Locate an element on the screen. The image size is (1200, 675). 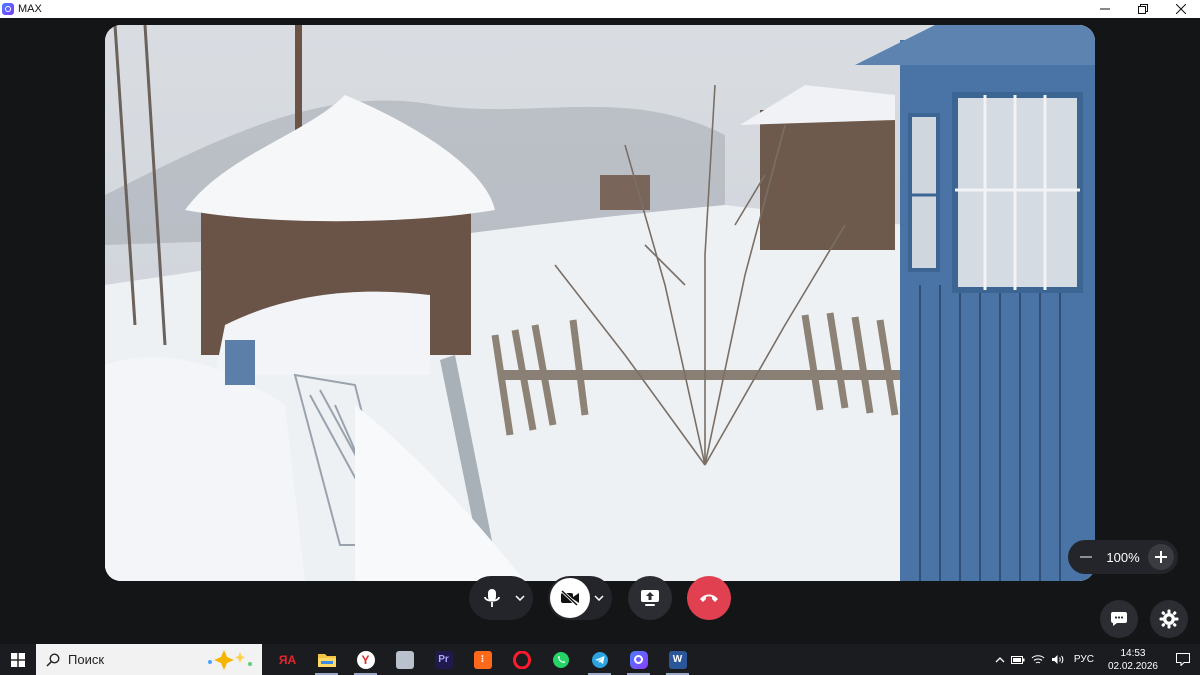
camera-toggle-button is located at coordinates (570, 598).